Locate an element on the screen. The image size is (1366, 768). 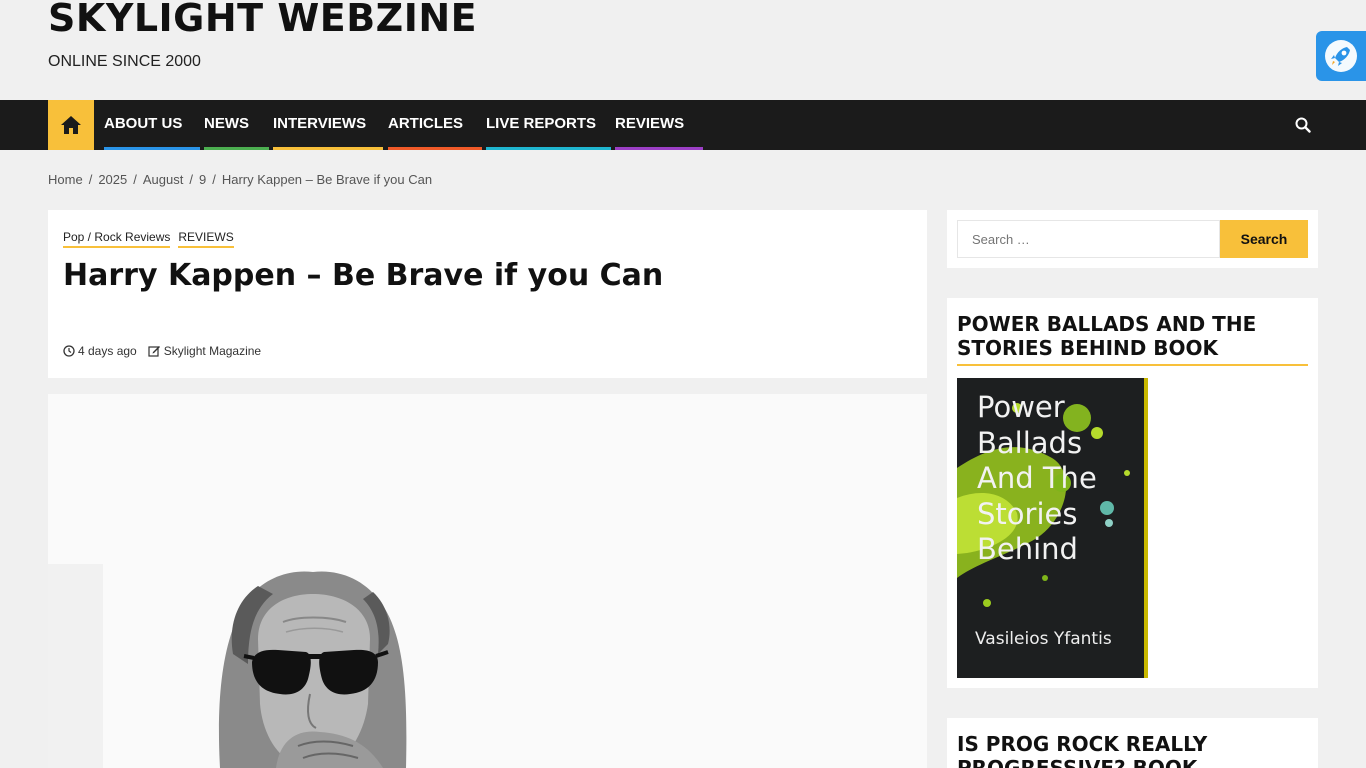
nav-item-label: ARTICLES is located at coordinates (425, 123).